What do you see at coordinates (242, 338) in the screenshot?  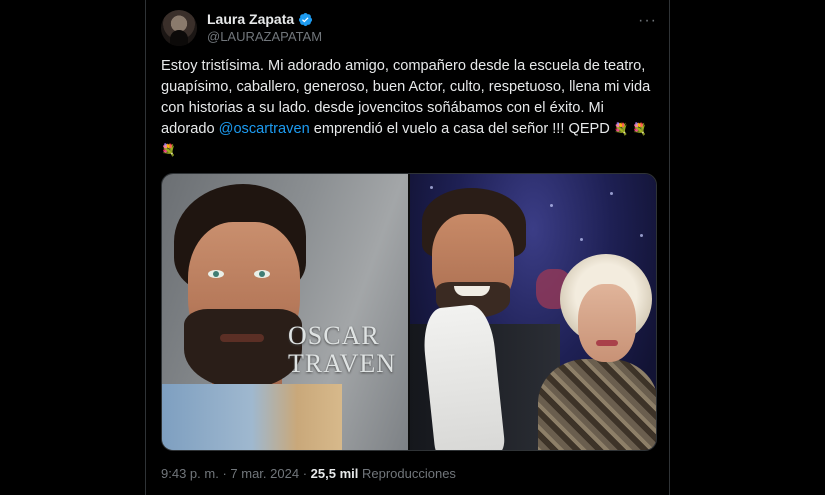 I see `photo-mouth` at bounding box center [242, 338].